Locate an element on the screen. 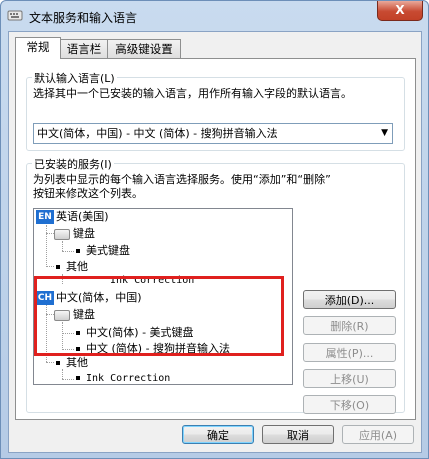 Image resolution: width=429 pixels, height=459 pixels. default-input-language-select: 中文(简体，中国) - 中文 (简体) - 搜狗拼音输入法 ▼ is located at coordinates (213, 133).